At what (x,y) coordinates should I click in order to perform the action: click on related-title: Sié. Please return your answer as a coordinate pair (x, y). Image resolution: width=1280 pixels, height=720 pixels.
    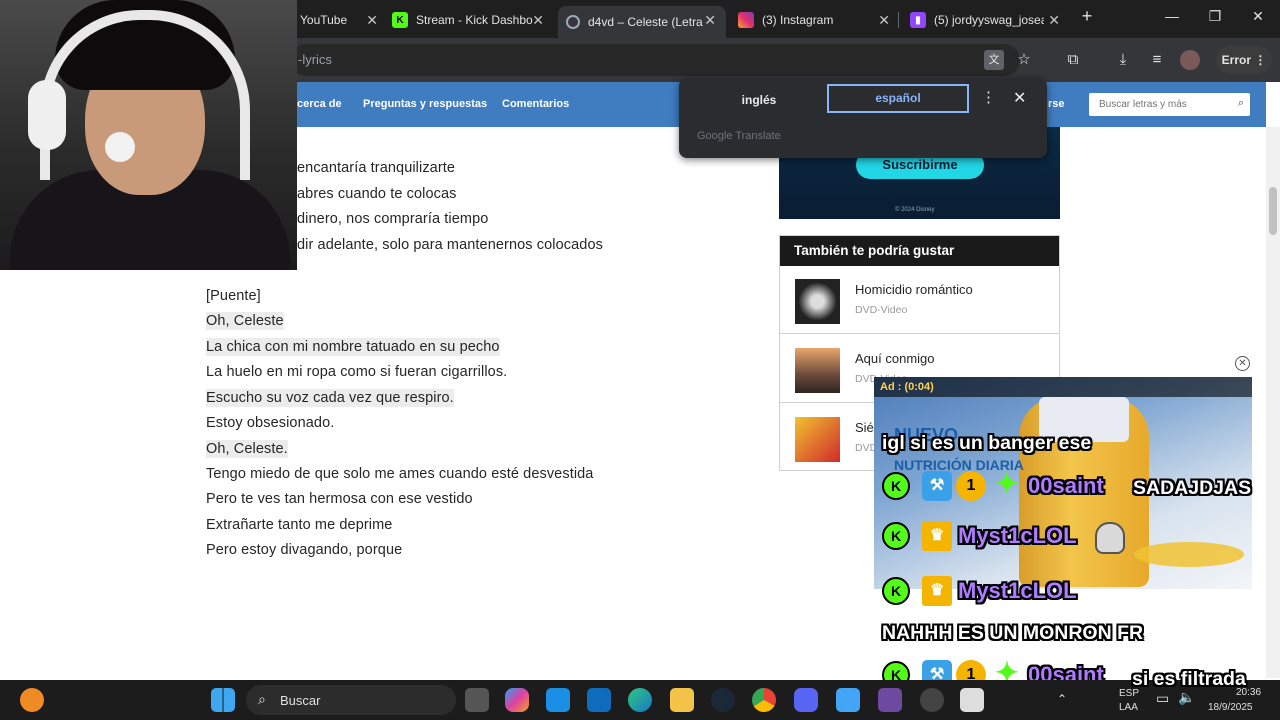
    Looking at the image, I should click on (864, 427).